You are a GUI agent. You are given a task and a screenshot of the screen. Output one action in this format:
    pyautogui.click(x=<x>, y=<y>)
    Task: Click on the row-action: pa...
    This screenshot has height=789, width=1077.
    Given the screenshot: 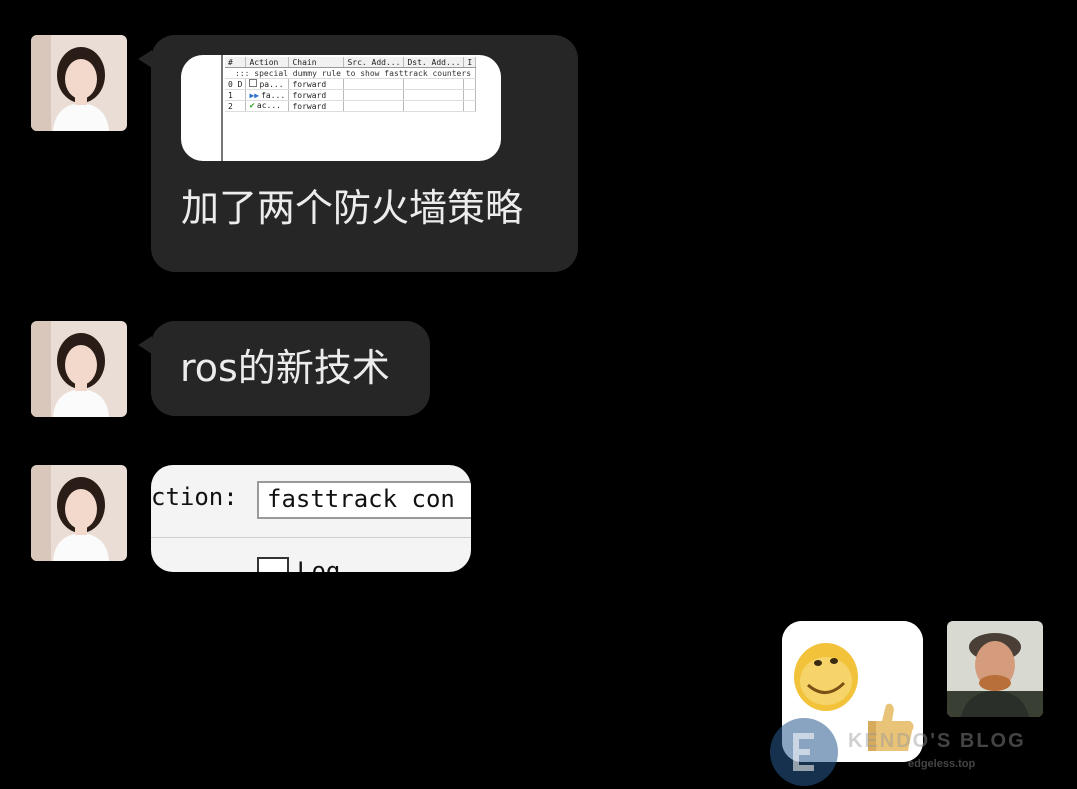 What is the action you would take?
    pyautogui.click(x=271, y=84)
    